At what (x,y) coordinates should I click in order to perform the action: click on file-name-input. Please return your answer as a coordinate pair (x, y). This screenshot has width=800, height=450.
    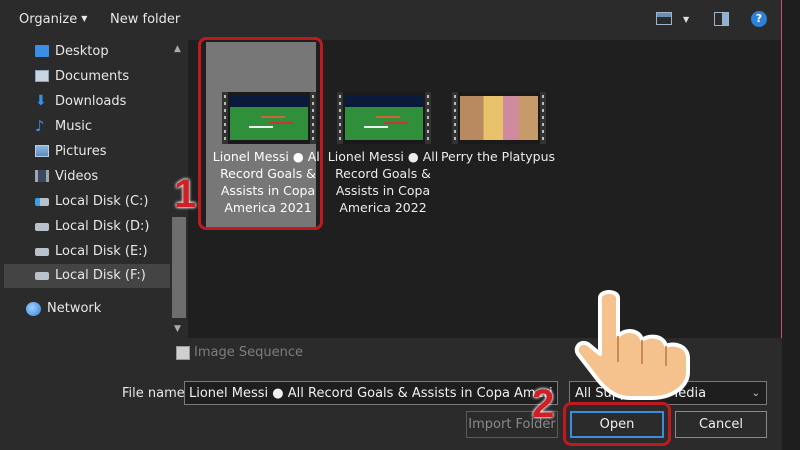
    Looking at the image, I should click on (371, 393).